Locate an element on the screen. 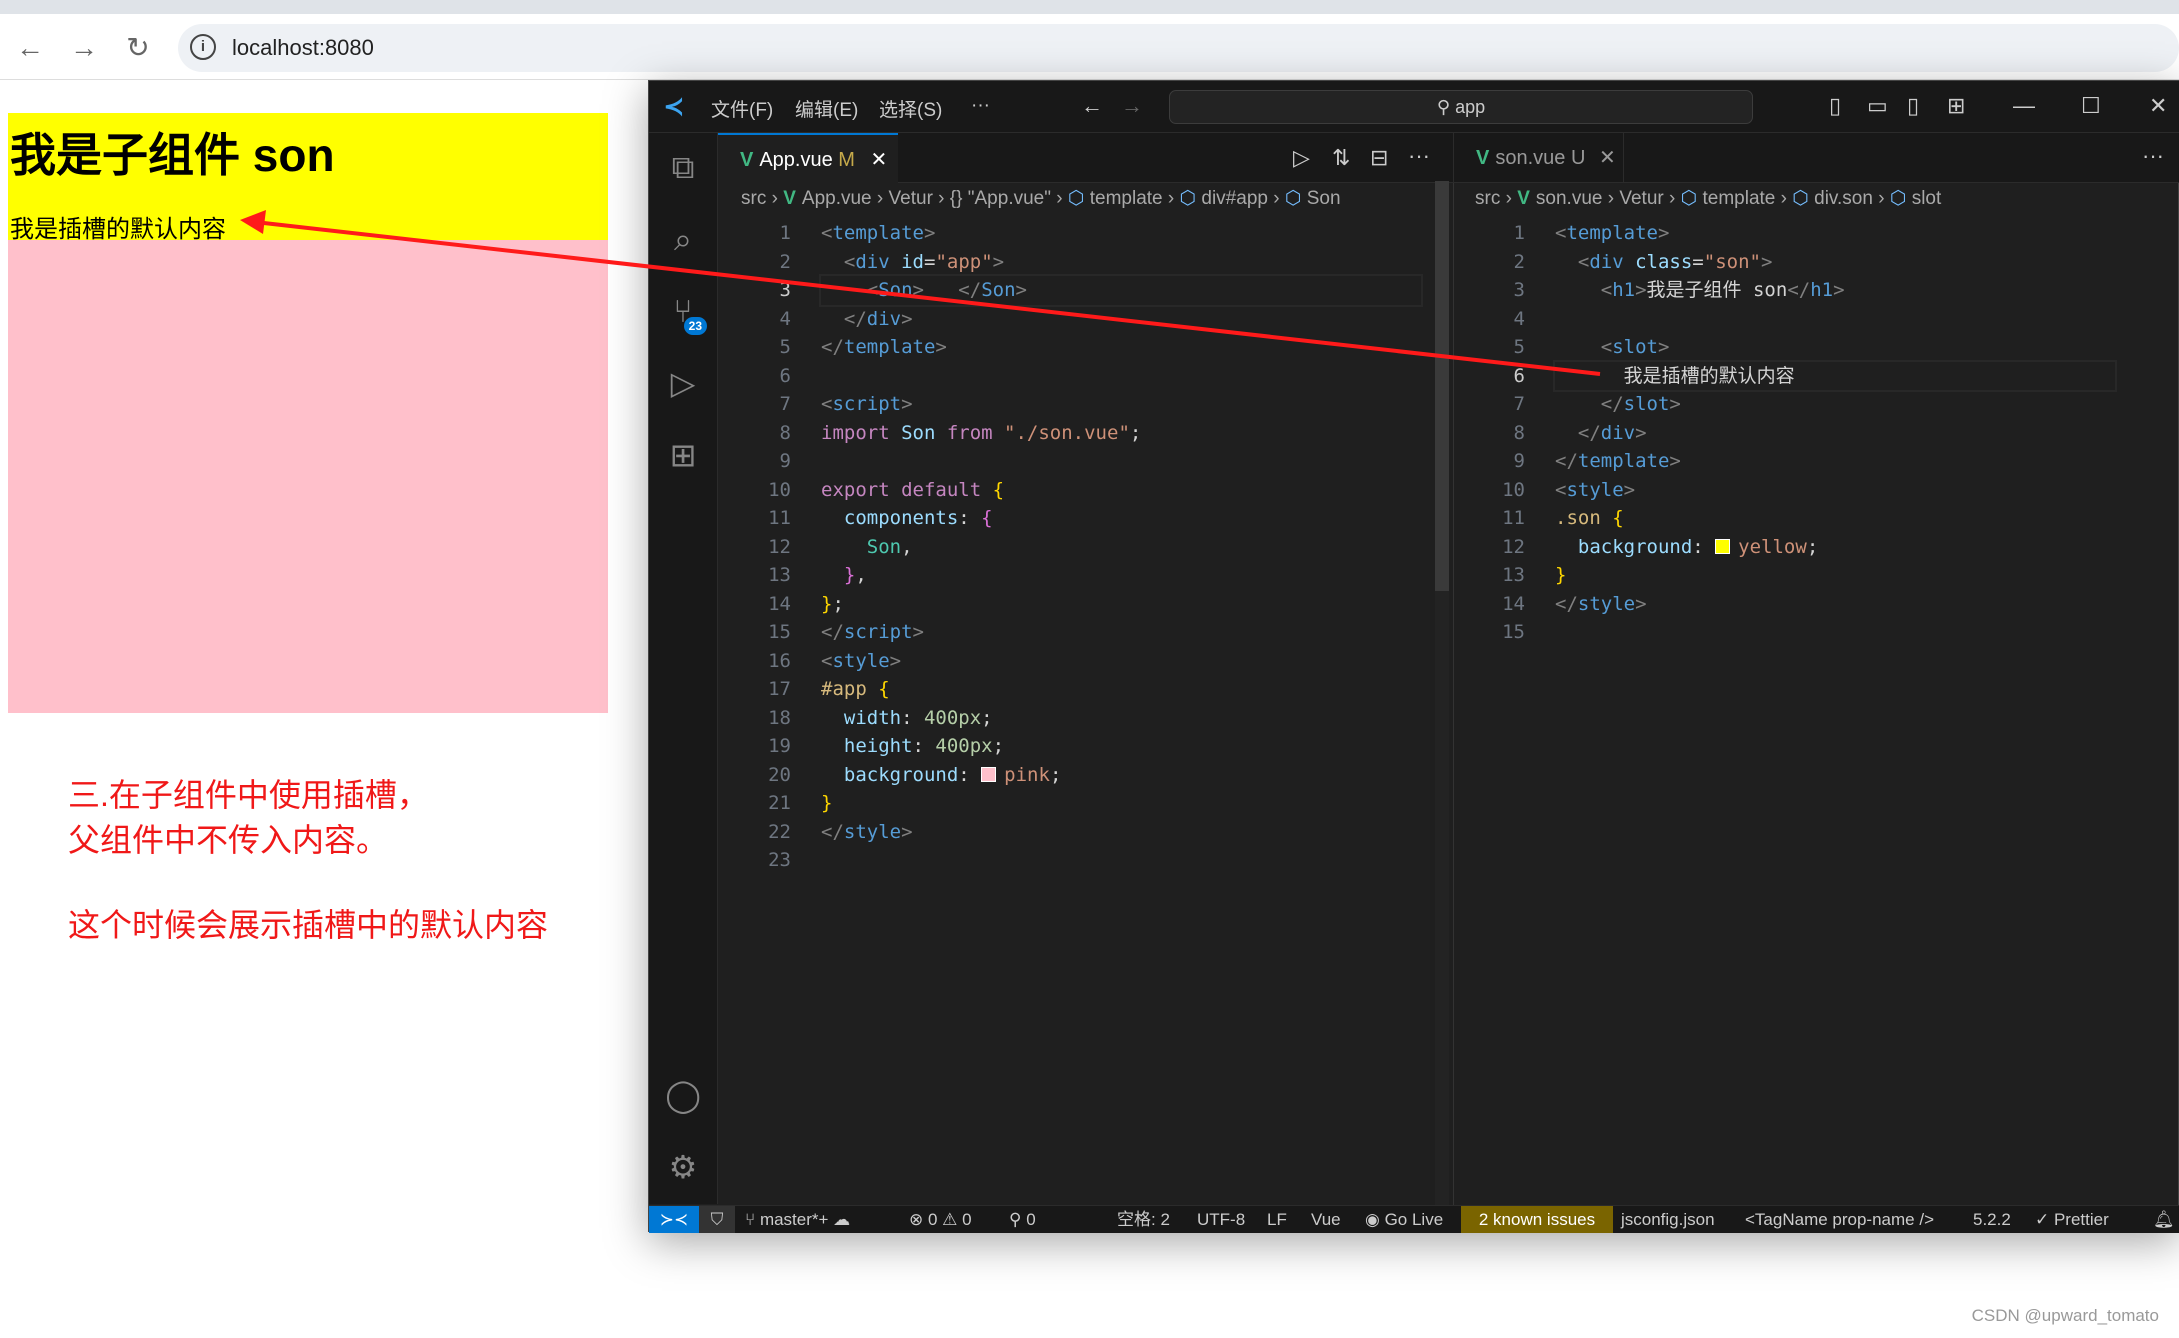 The width and height of the screenshot is (2179, 1338). accounts-icon: ◯ is located at coordinates (683, 1095).